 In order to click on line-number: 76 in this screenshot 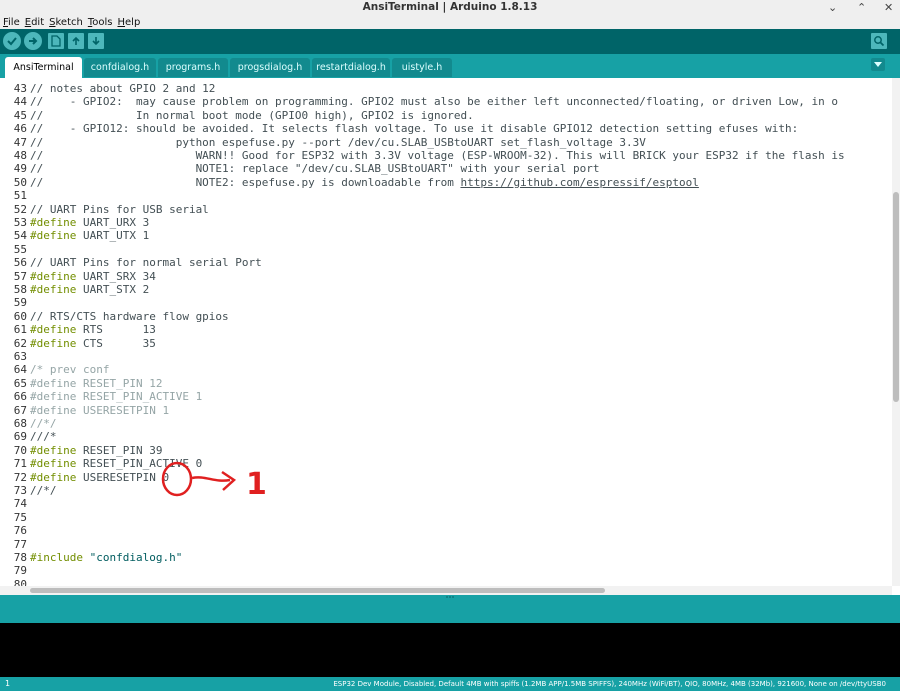, I will do `click(20, 531)`.